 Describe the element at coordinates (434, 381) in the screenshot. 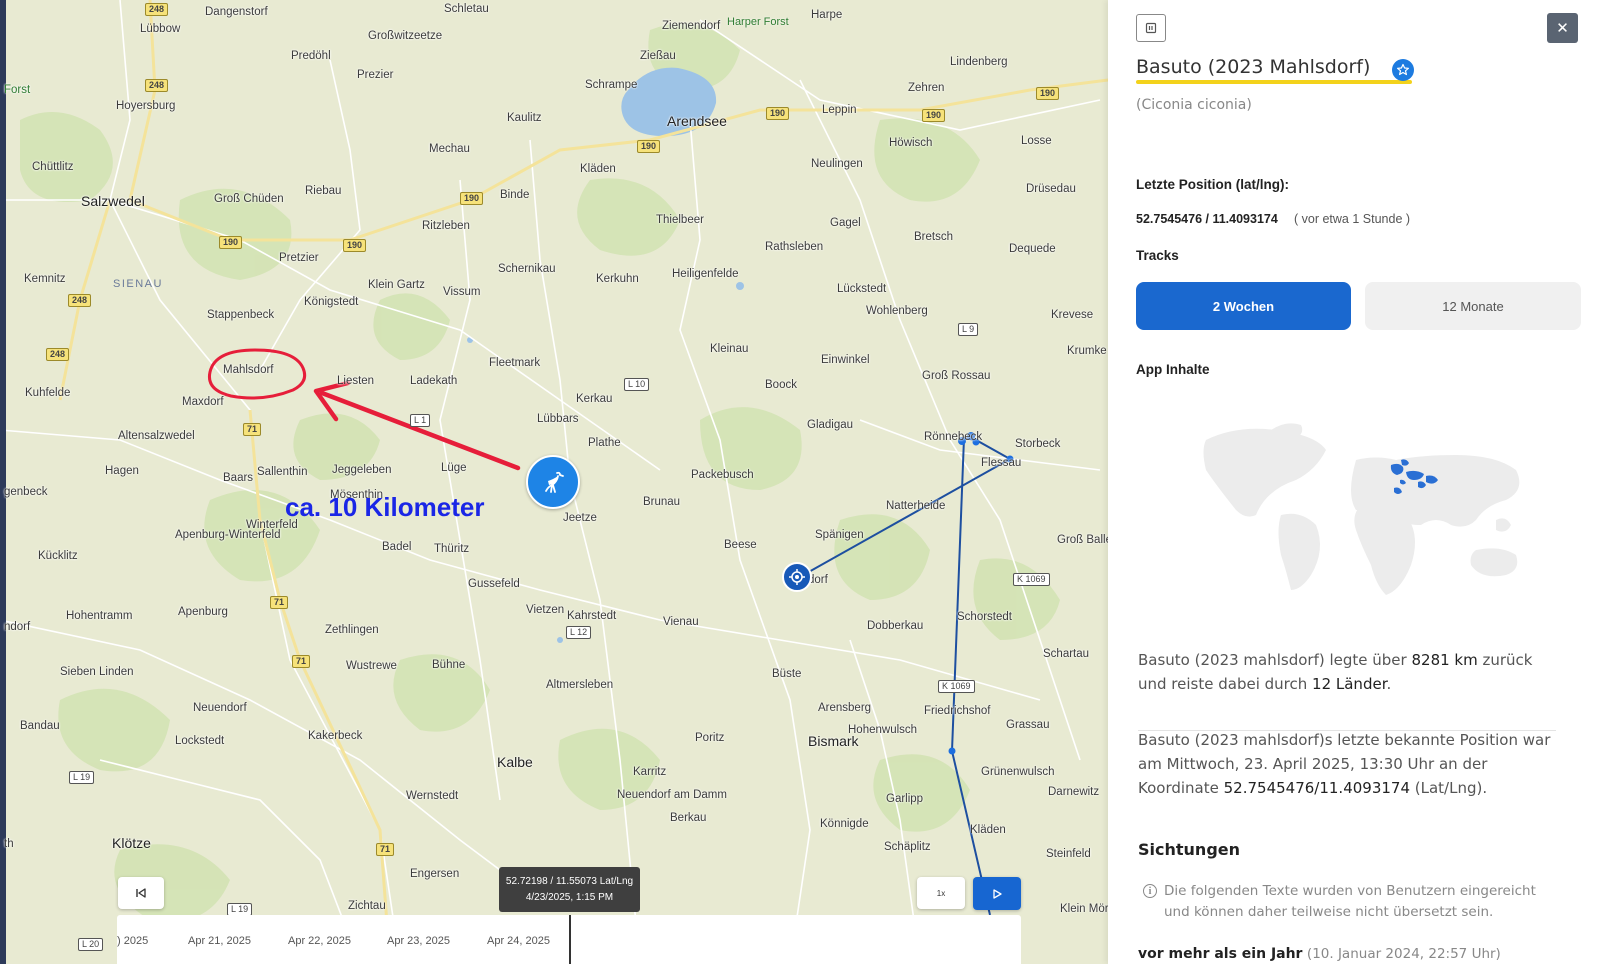

I see `place-label: Ladekath` at that location.